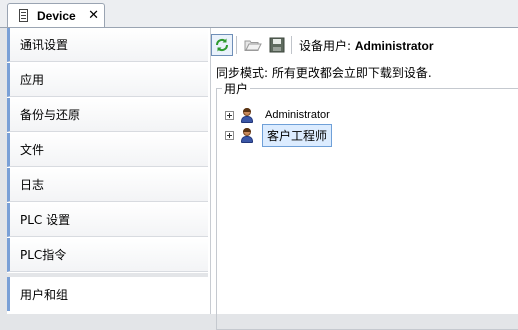 This screenshot has height=330, width=518. What do you see at coordinates (107, 185) in the screenshot?
I see `sidebar-item-log: 日志` at bounding box center [107, 185].